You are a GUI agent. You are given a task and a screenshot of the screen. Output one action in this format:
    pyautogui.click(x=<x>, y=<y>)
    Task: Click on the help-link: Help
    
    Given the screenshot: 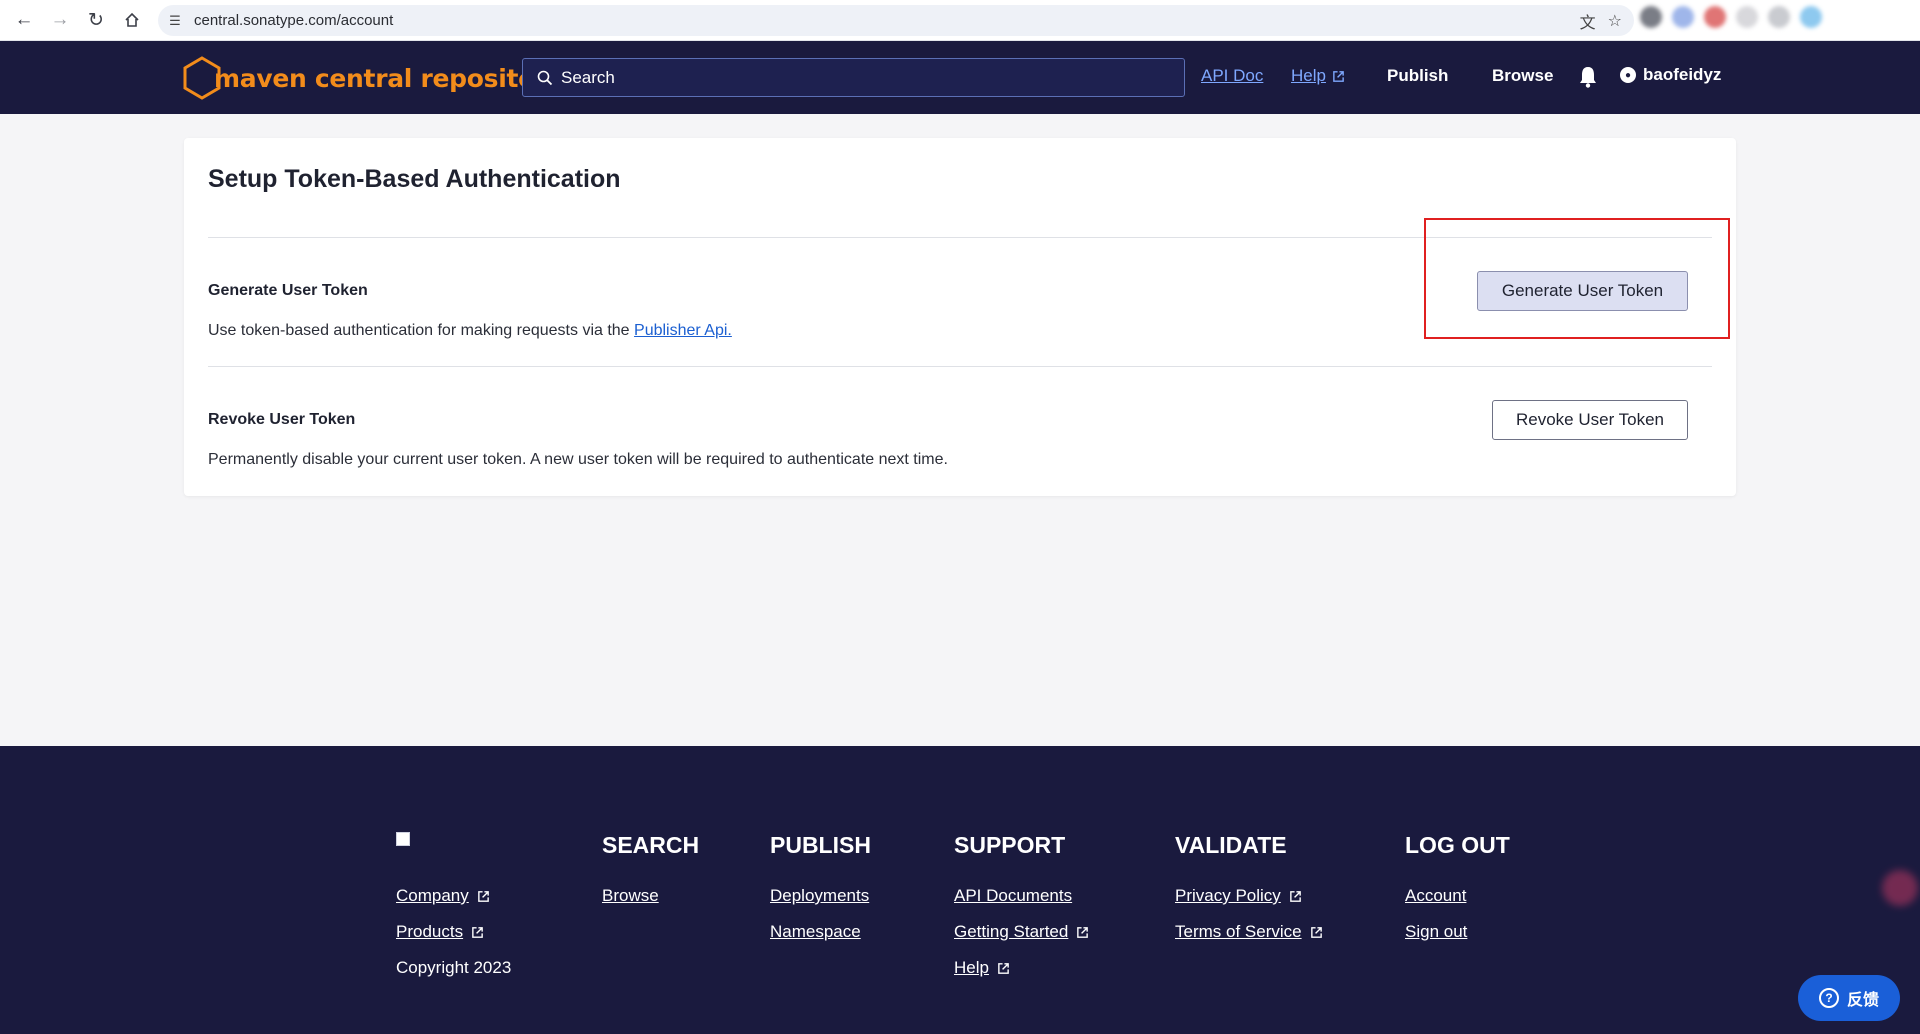 What is the action you would take?
    pyautogui.click(x=1318, y=76)
    